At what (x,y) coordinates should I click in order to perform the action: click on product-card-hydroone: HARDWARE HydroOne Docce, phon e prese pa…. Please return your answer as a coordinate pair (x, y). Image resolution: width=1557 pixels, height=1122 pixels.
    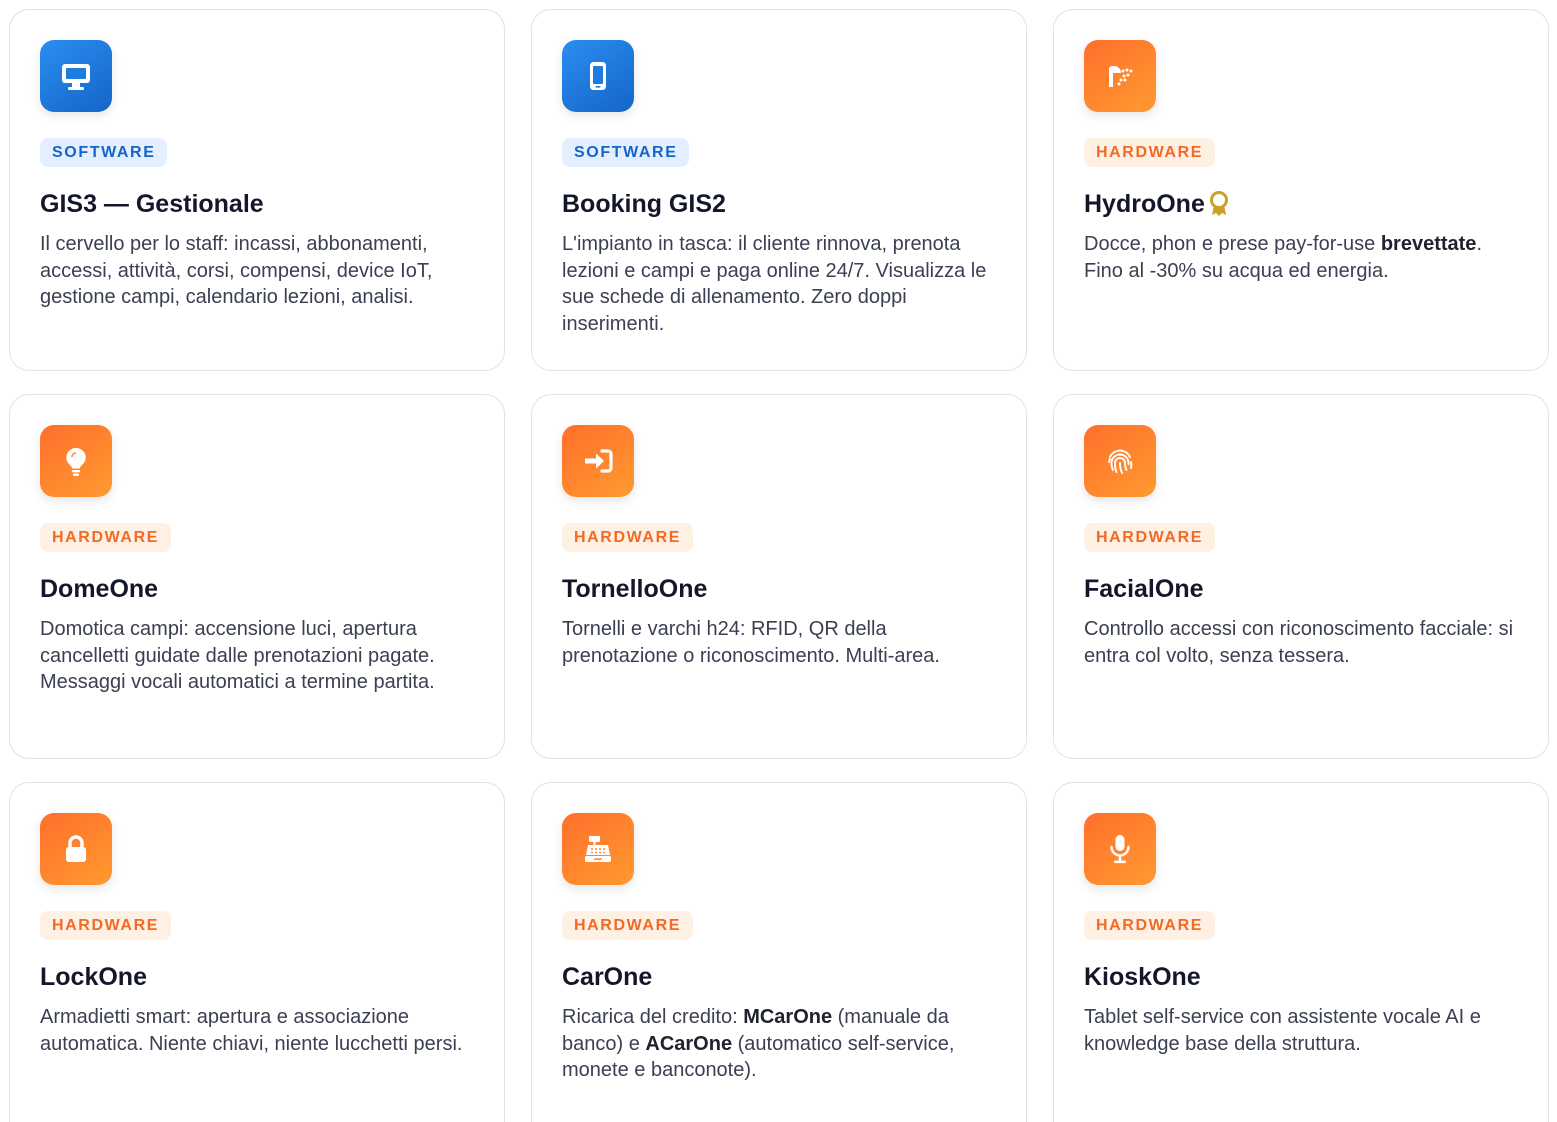
    Looking at the image, I should click on (1301, 190).